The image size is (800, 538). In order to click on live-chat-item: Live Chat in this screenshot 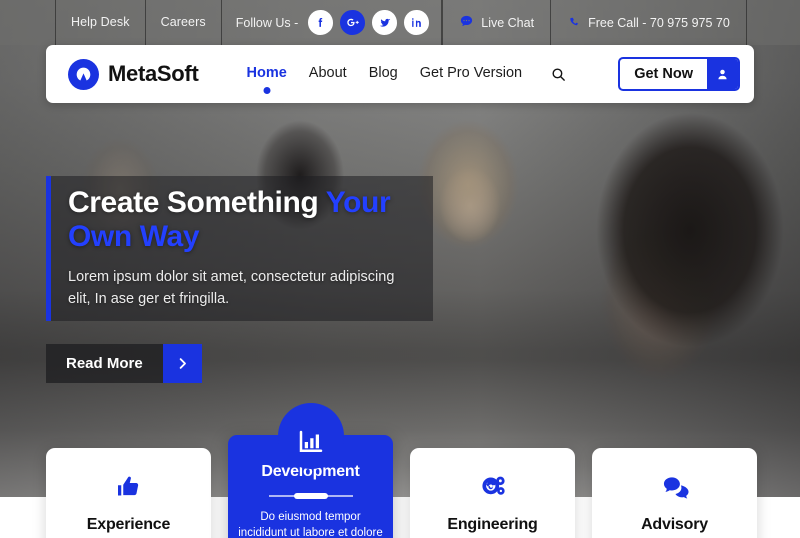, I will do `click(496, 22)`.